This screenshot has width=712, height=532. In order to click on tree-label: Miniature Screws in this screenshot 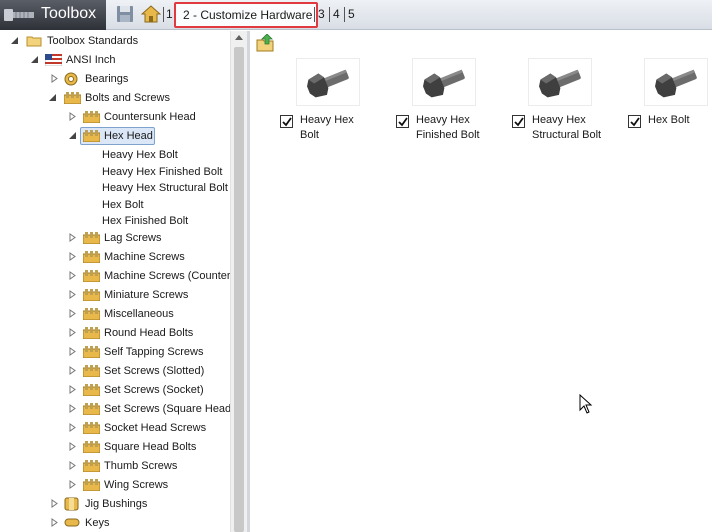, I will do `click(146, 295)`.